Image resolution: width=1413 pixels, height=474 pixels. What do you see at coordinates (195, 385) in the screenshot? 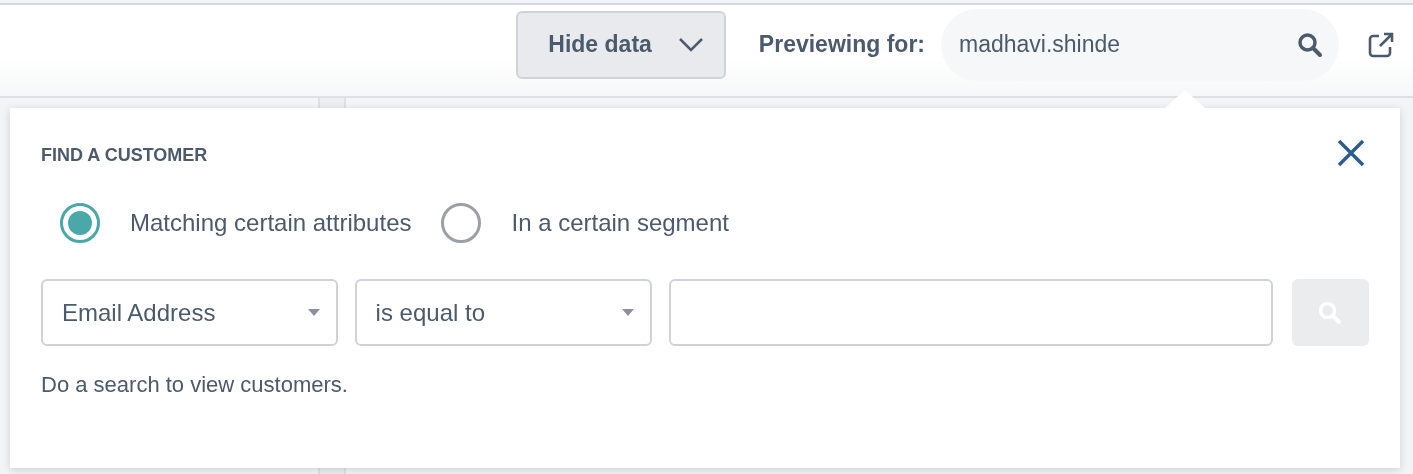
I see `hint-text: Do a search to view customers.` at bounding box center [195, 385].